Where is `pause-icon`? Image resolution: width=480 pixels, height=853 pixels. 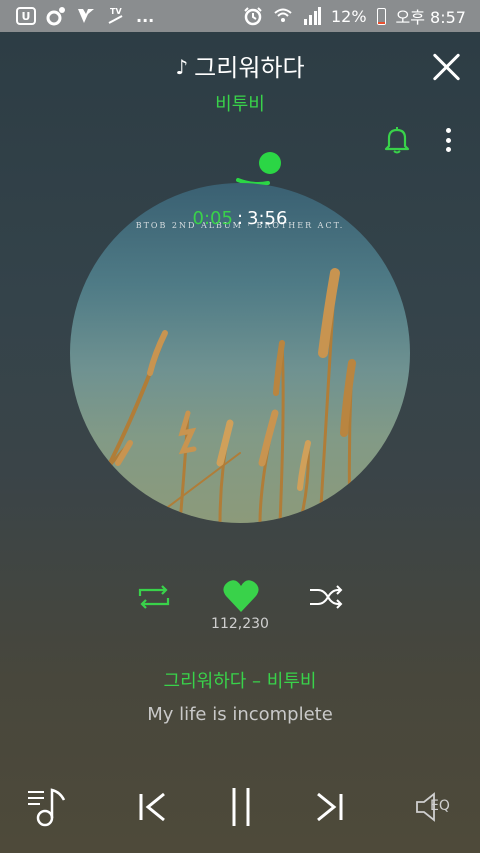
pause-icon is located at coordinates (241, 807).